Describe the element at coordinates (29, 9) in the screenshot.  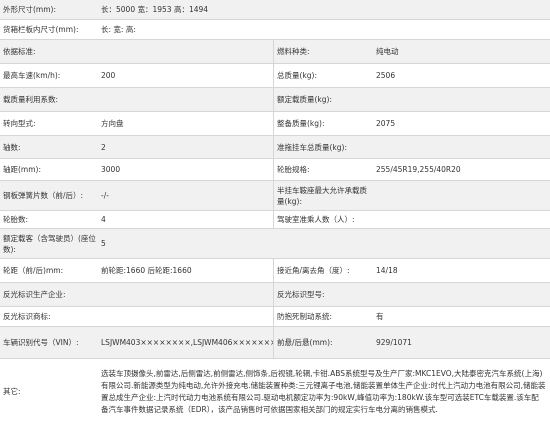
I see `exterior-dimensions-label: 外形尺寸(mm):` at that location.